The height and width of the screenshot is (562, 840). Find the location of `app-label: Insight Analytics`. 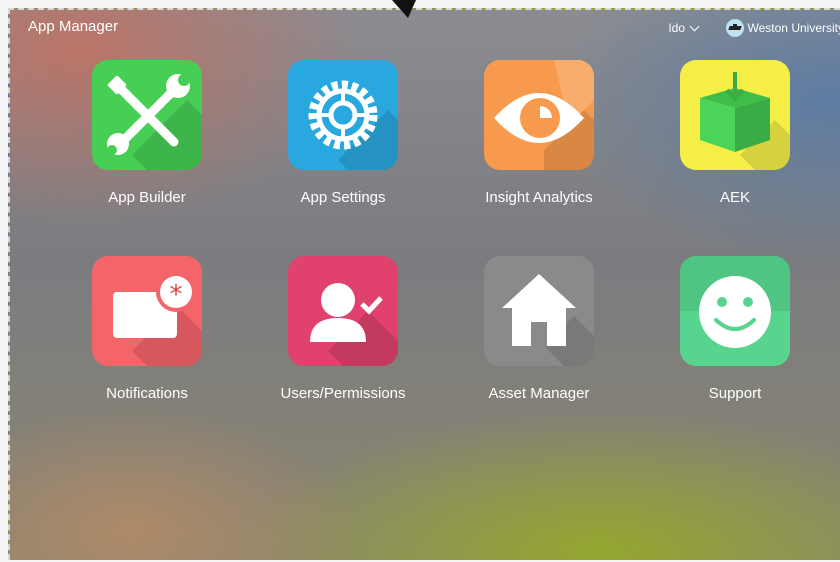

app-label: Insight Analytics is located at coordinates (539, 197).